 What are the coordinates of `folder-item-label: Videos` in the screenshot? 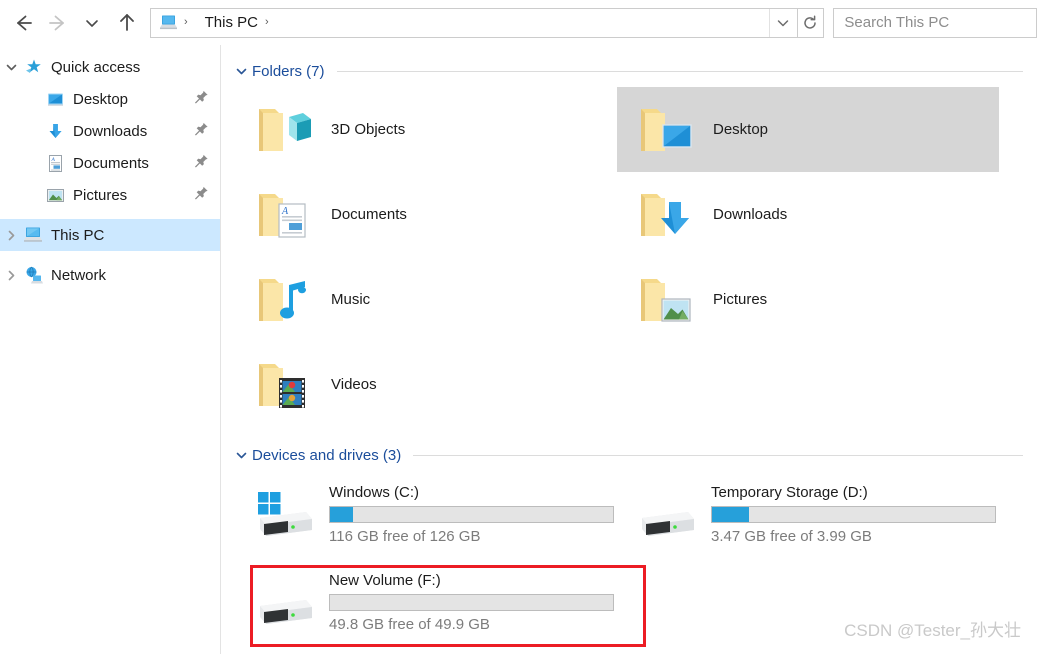 It's located at (354, 384).